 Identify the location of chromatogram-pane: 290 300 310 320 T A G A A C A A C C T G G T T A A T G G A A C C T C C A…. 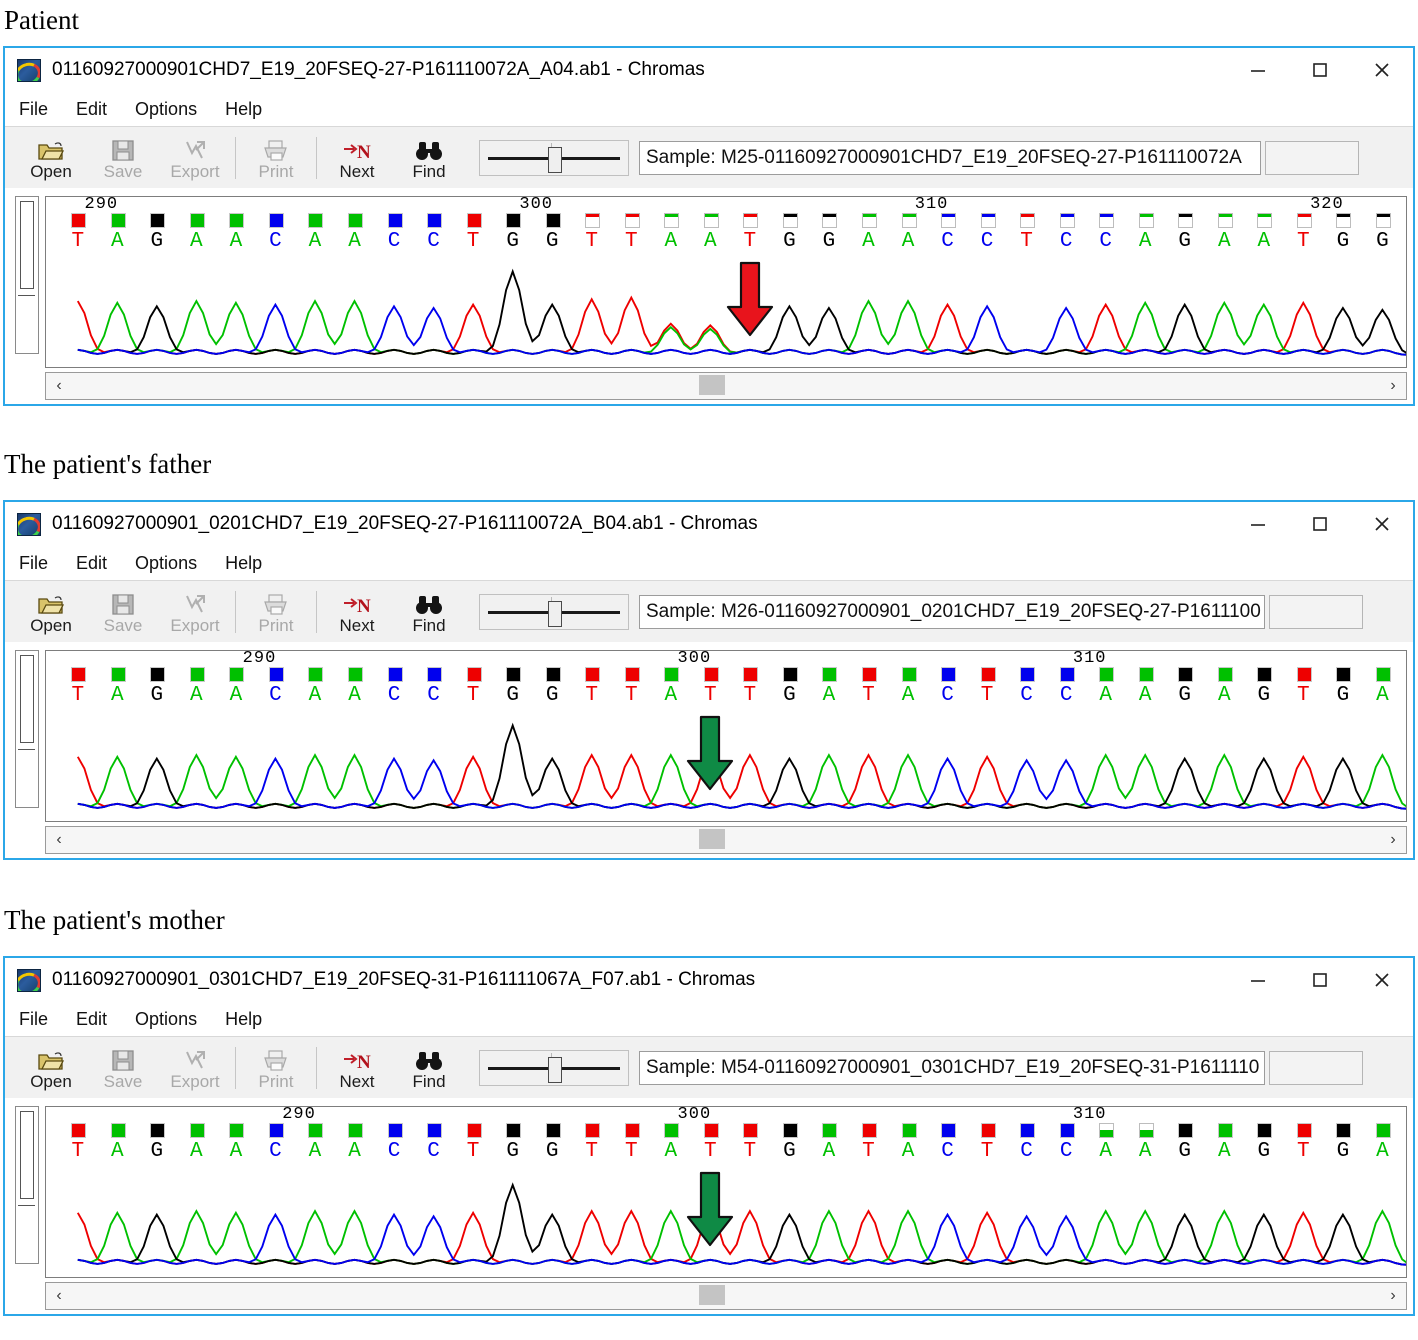
(726, 282).